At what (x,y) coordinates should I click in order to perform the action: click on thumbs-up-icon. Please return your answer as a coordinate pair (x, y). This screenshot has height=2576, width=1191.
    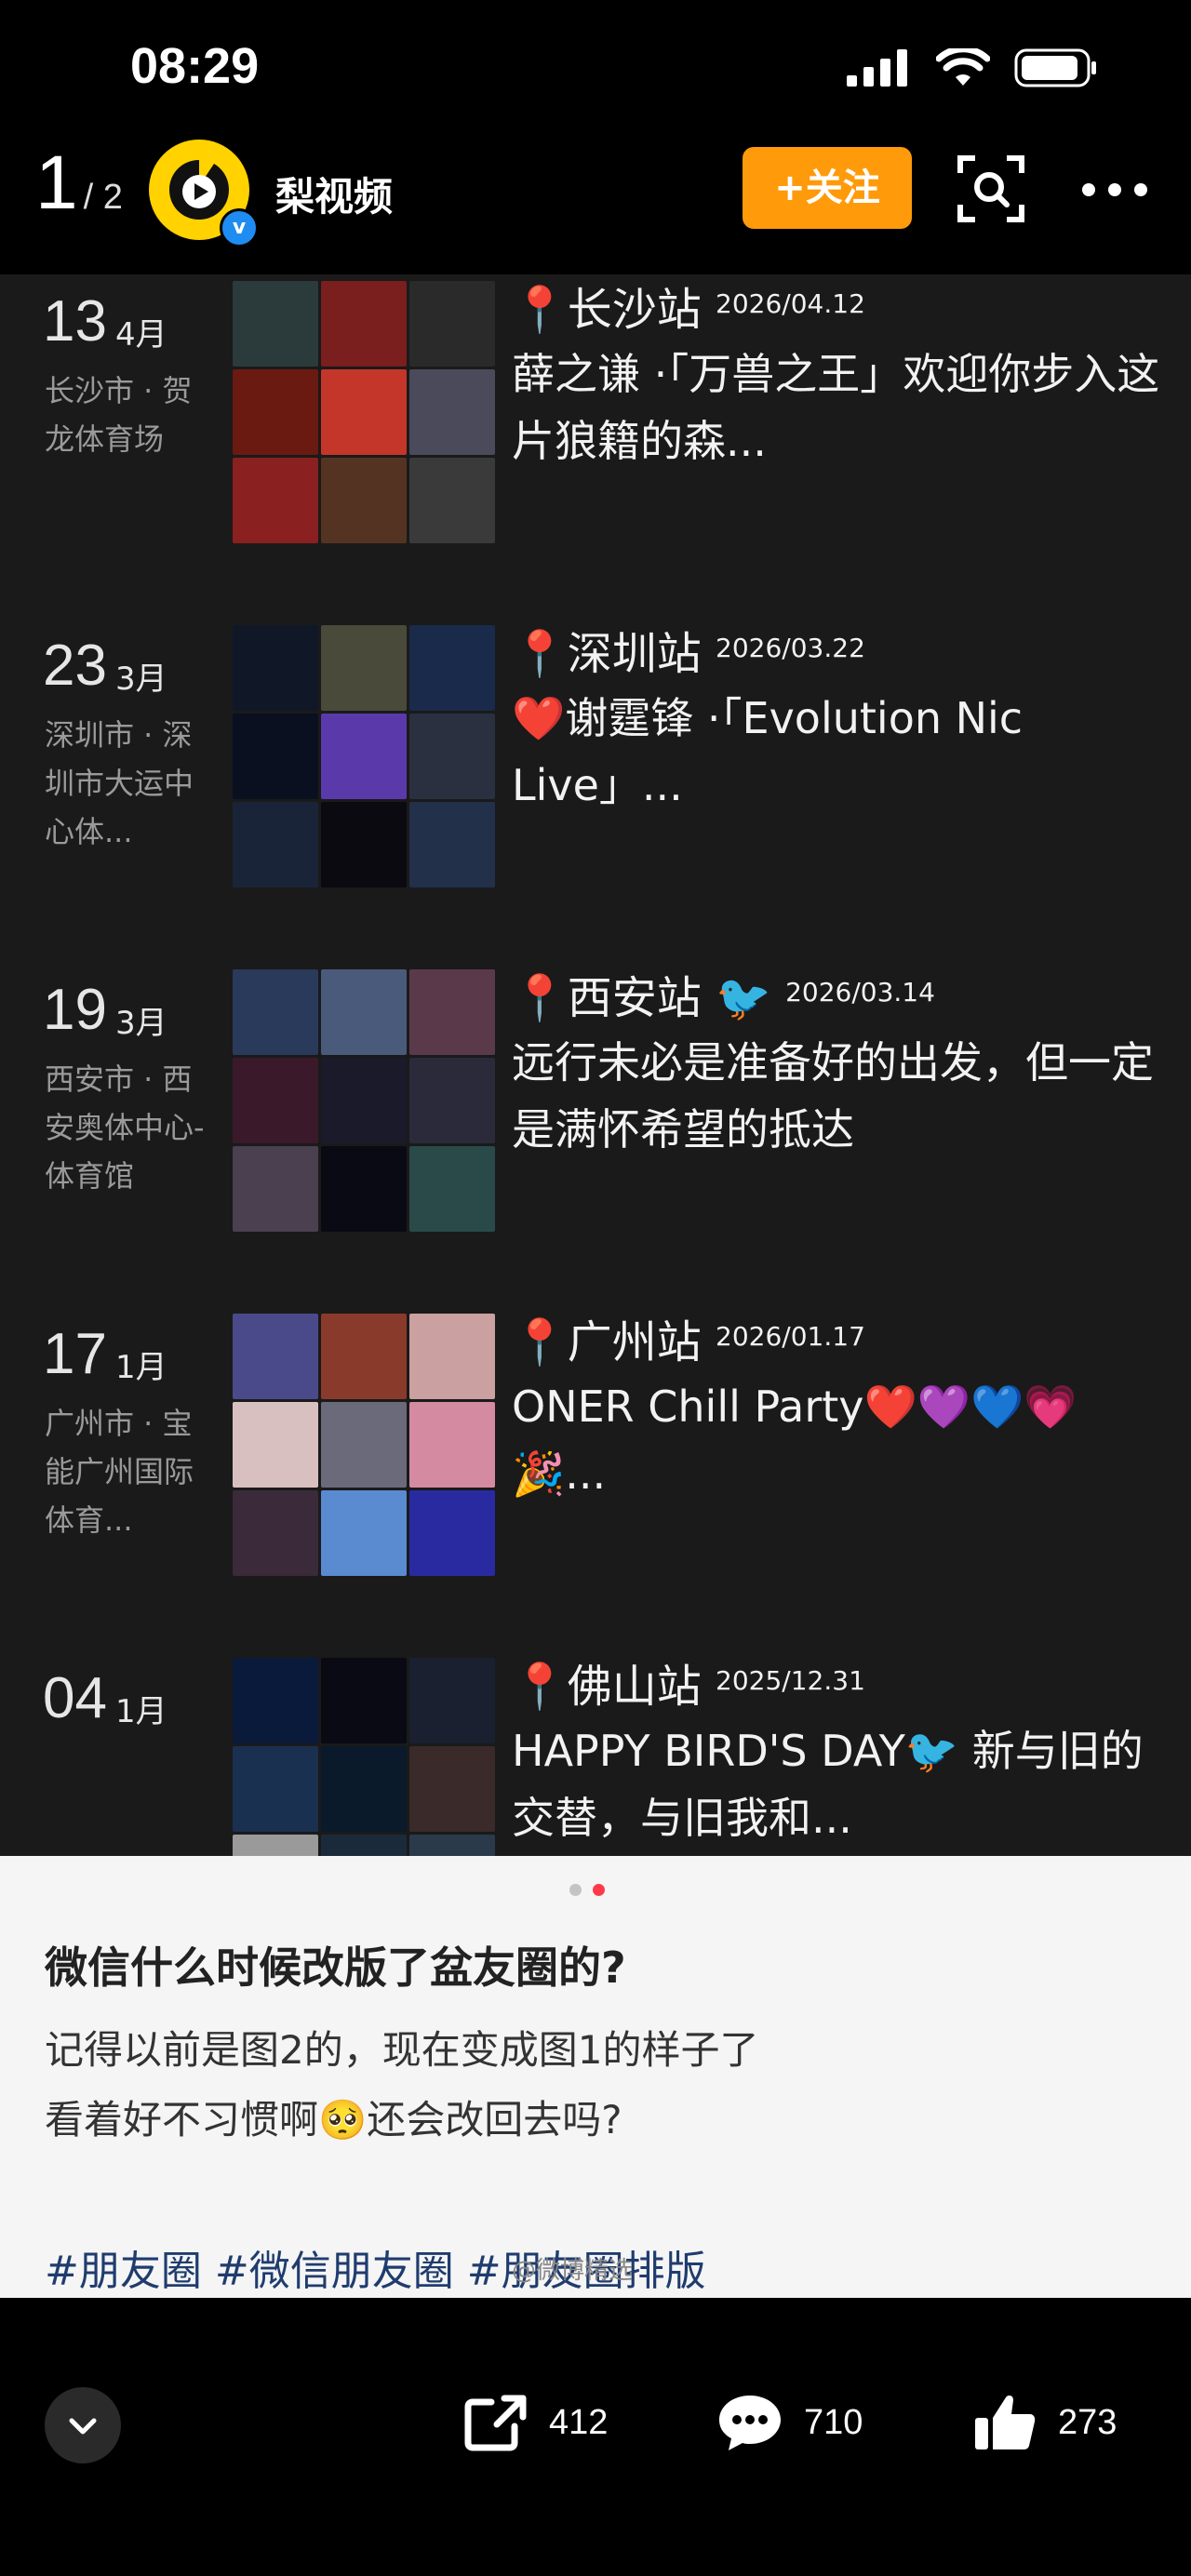
    Looking at the image, I should click on (1005, 2422).